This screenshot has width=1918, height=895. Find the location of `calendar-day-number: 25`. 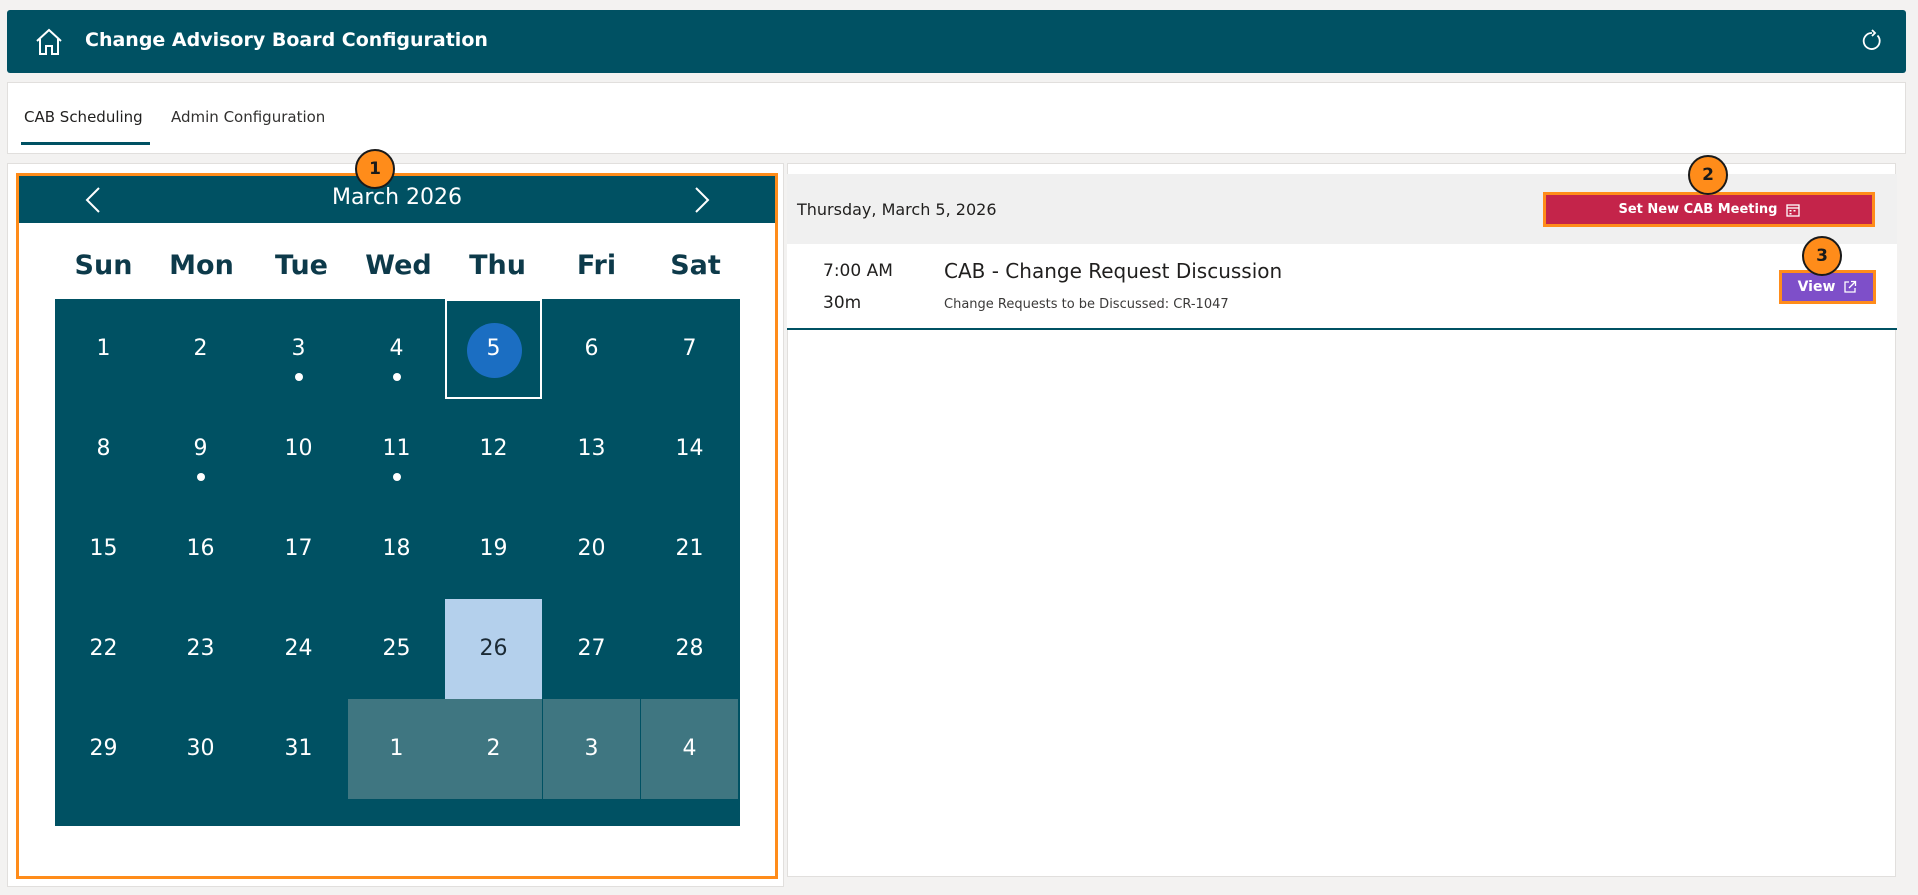

calendar-day-number: 25 is located at coordinates (396, 648).